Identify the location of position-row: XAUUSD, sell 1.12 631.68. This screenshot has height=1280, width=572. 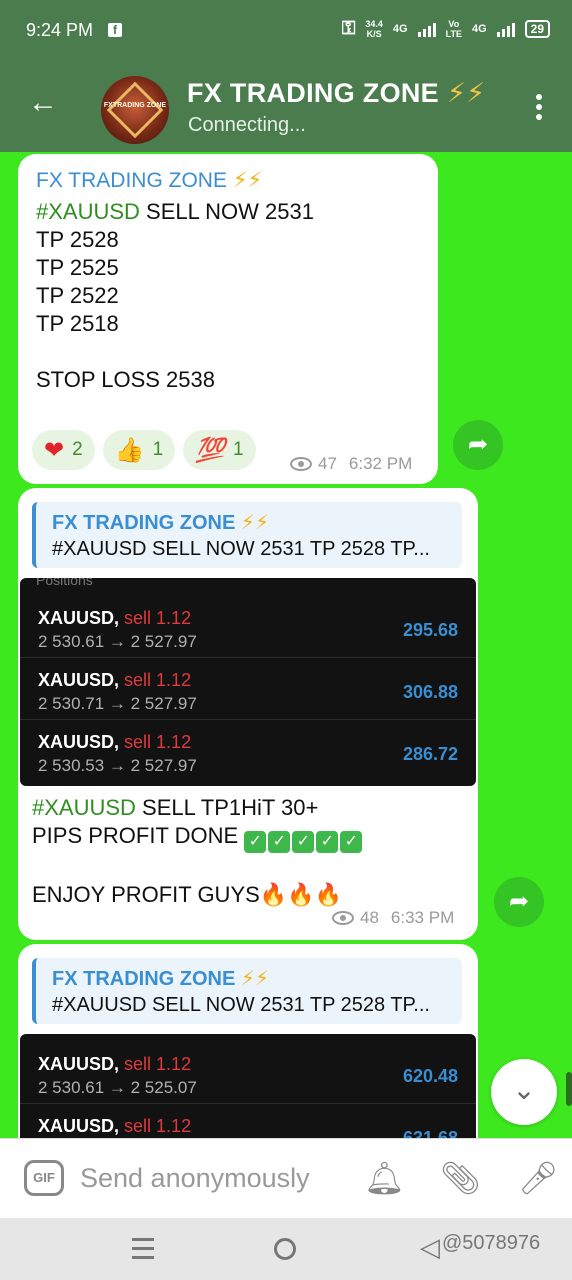
(248, 1121).